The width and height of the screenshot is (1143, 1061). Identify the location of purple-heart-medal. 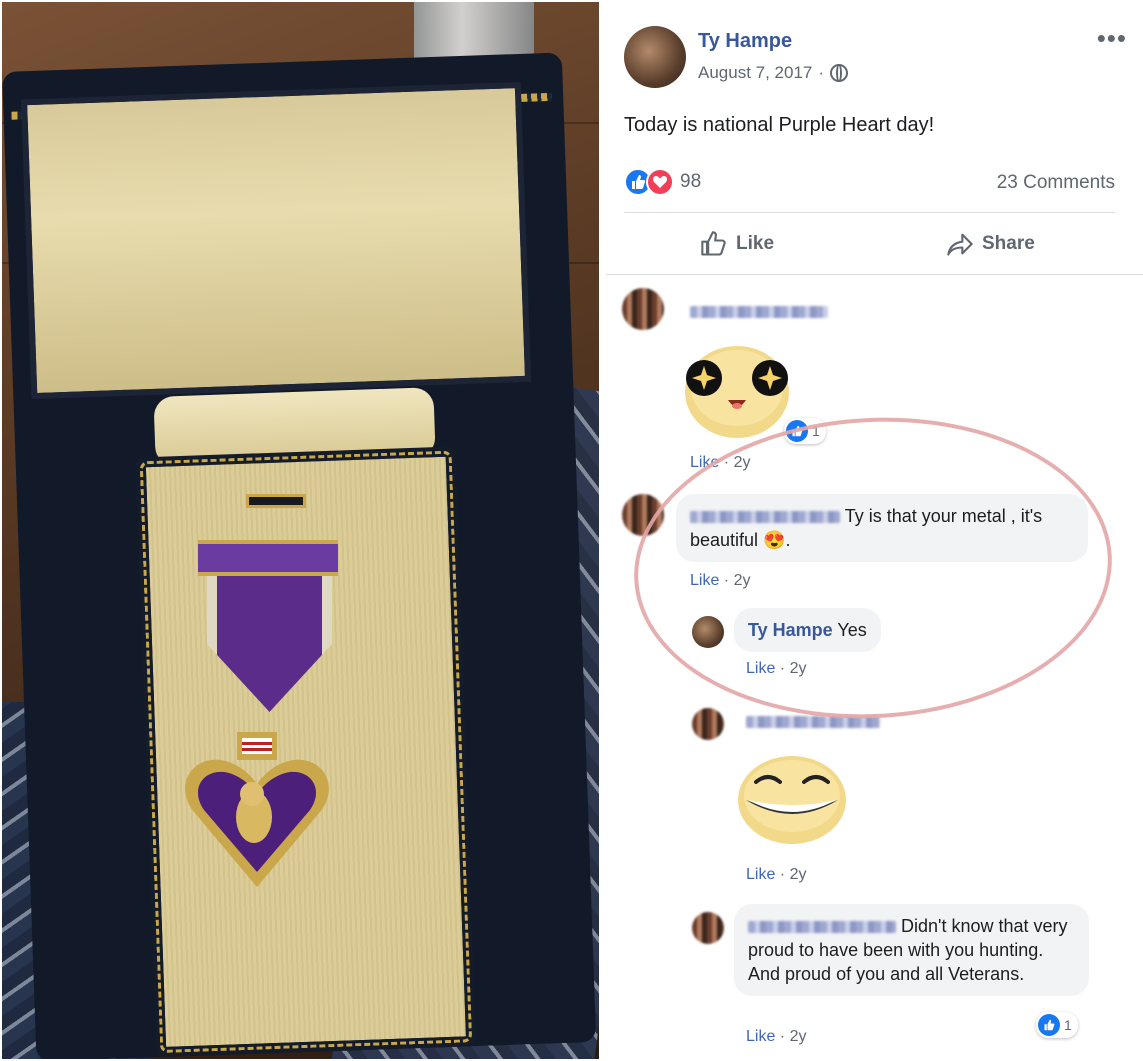
(257, 812).